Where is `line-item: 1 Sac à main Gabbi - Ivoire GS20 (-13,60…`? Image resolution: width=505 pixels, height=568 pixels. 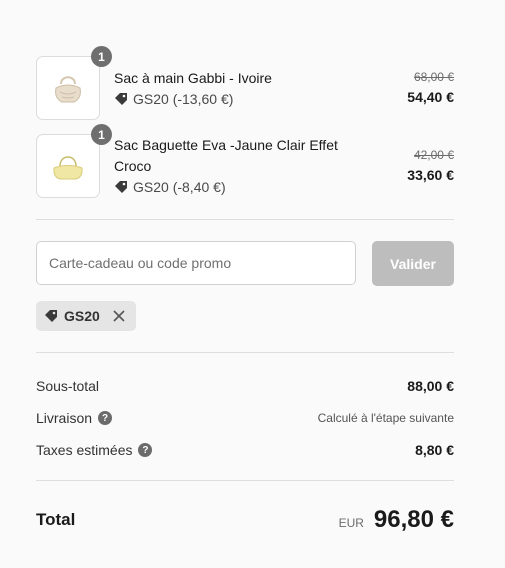
line-item: 1 Sac à main Gabbi - Ivoire GS20 (-13,60… is located at coordinates (245, 83).